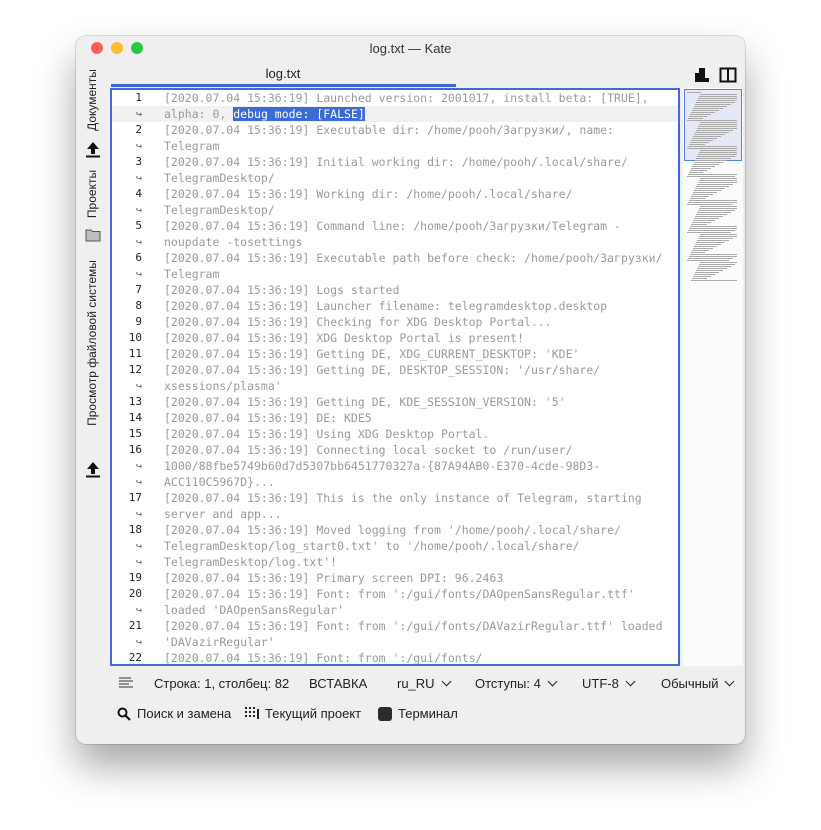  I want to click on tab-label: log.txt, so click(283, 73).